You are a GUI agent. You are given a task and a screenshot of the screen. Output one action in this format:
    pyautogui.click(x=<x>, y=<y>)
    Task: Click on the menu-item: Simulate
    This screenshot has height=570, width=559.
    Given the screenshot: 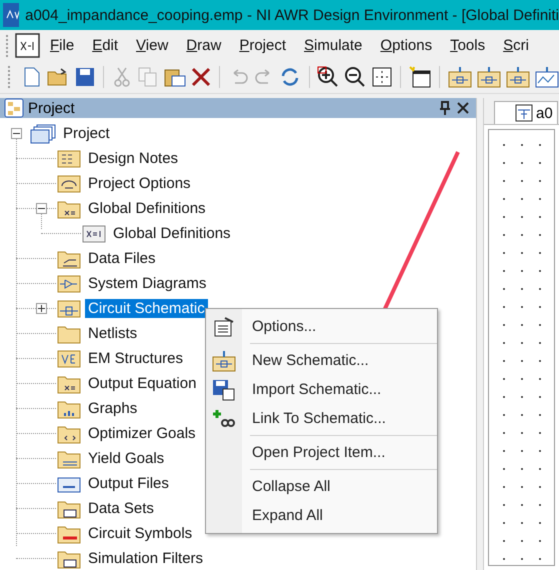 What is the action you would take?
    pyautogui.click(x=333, y=45)
    